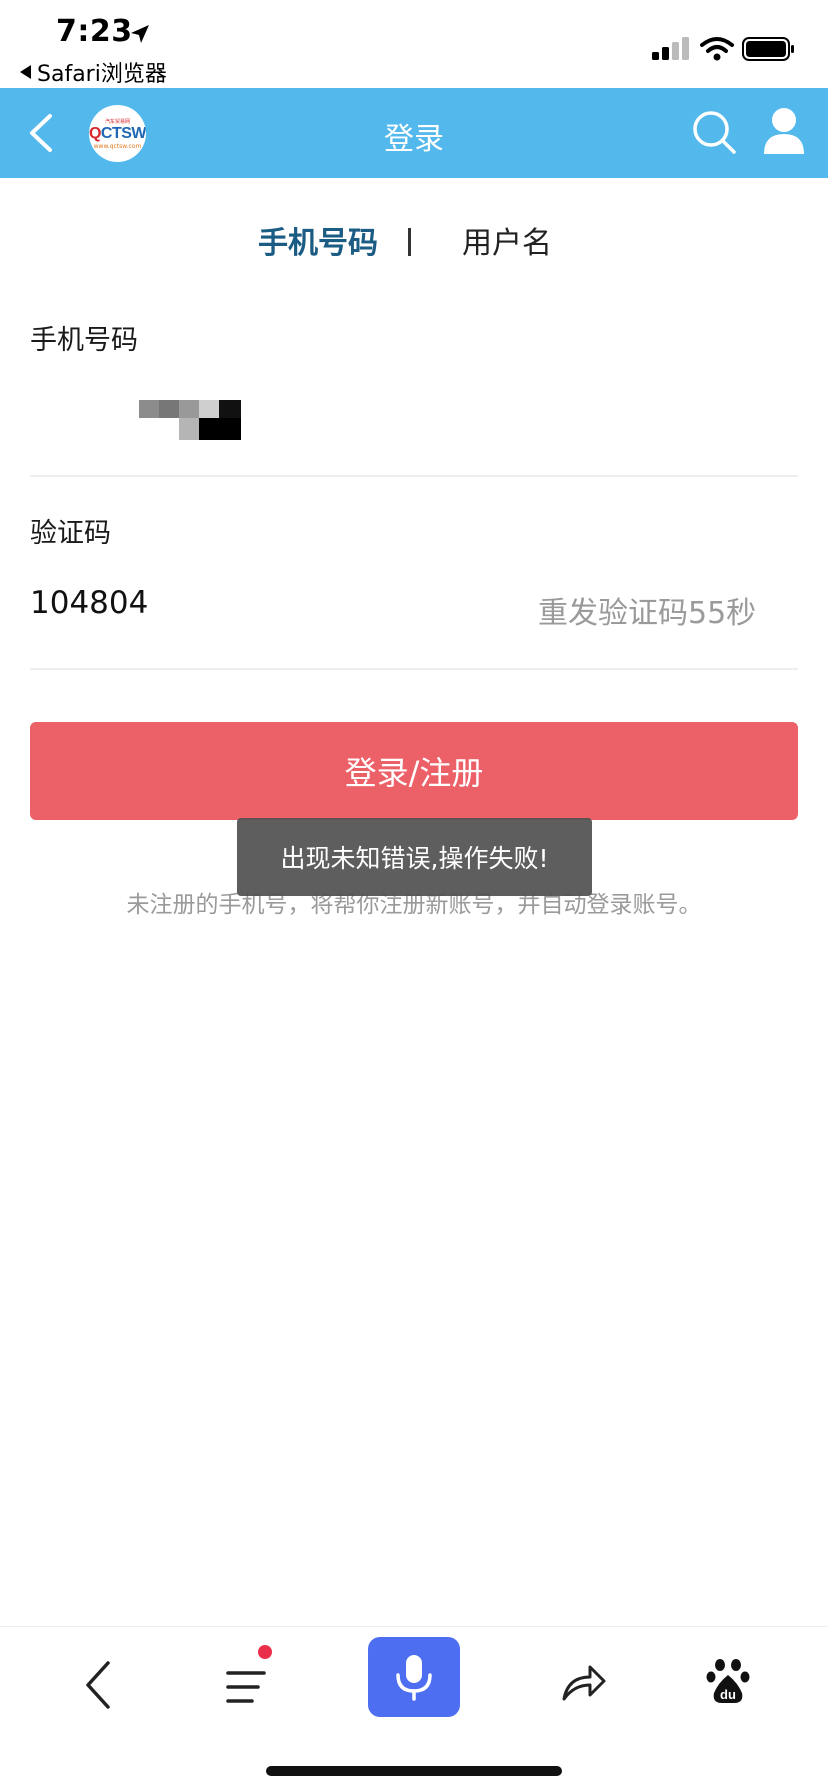 The height and width of the screenshot is (1792, 828). I want to click on phone-input-redacted, so click(190, 420).